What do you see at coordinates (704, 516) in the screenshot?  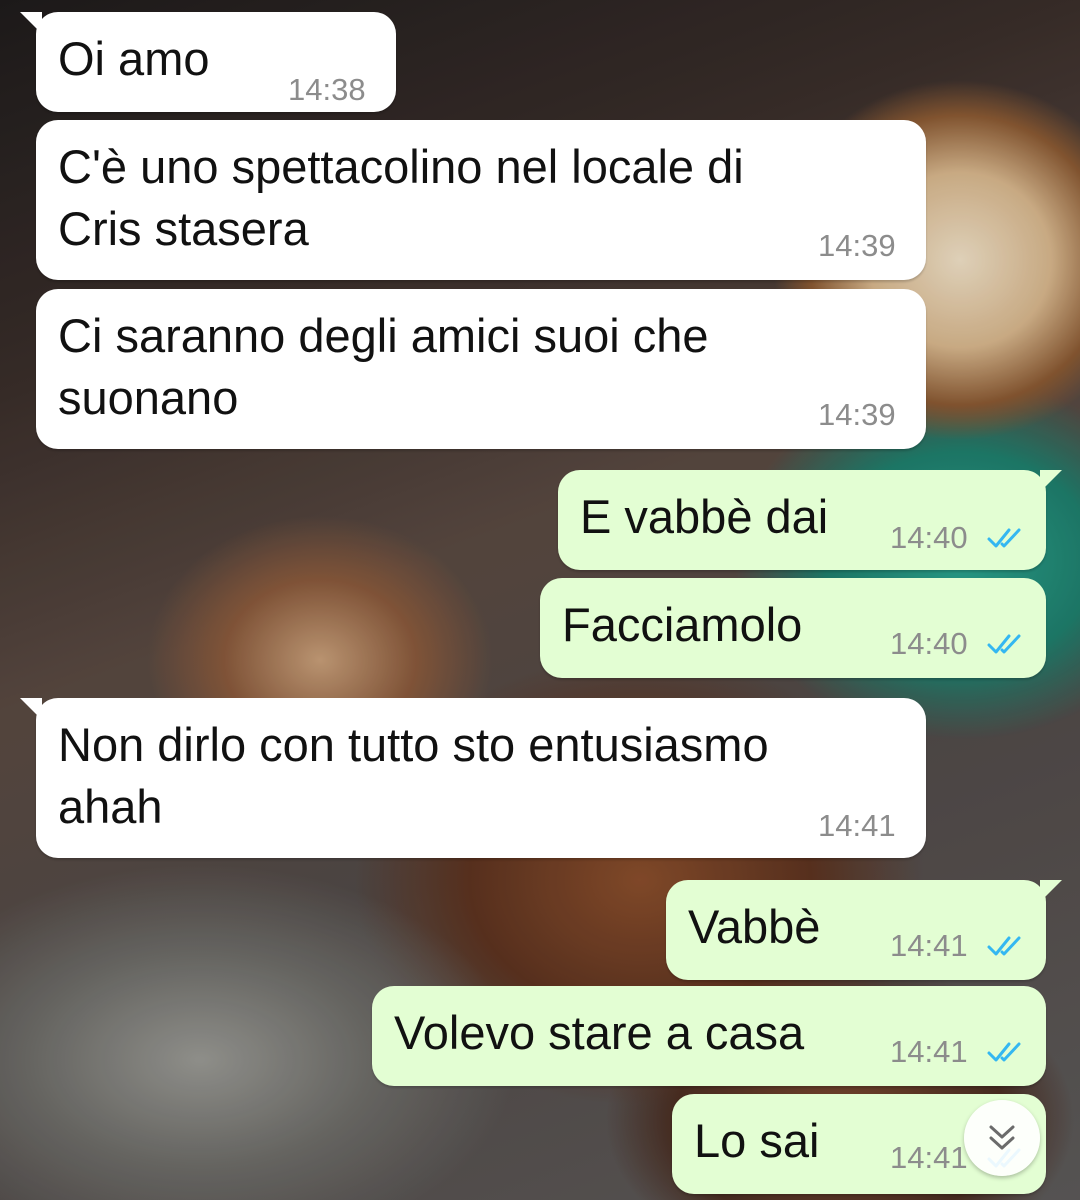 I see `message-text: E vabbè dai` at bounding box center [704, 516].